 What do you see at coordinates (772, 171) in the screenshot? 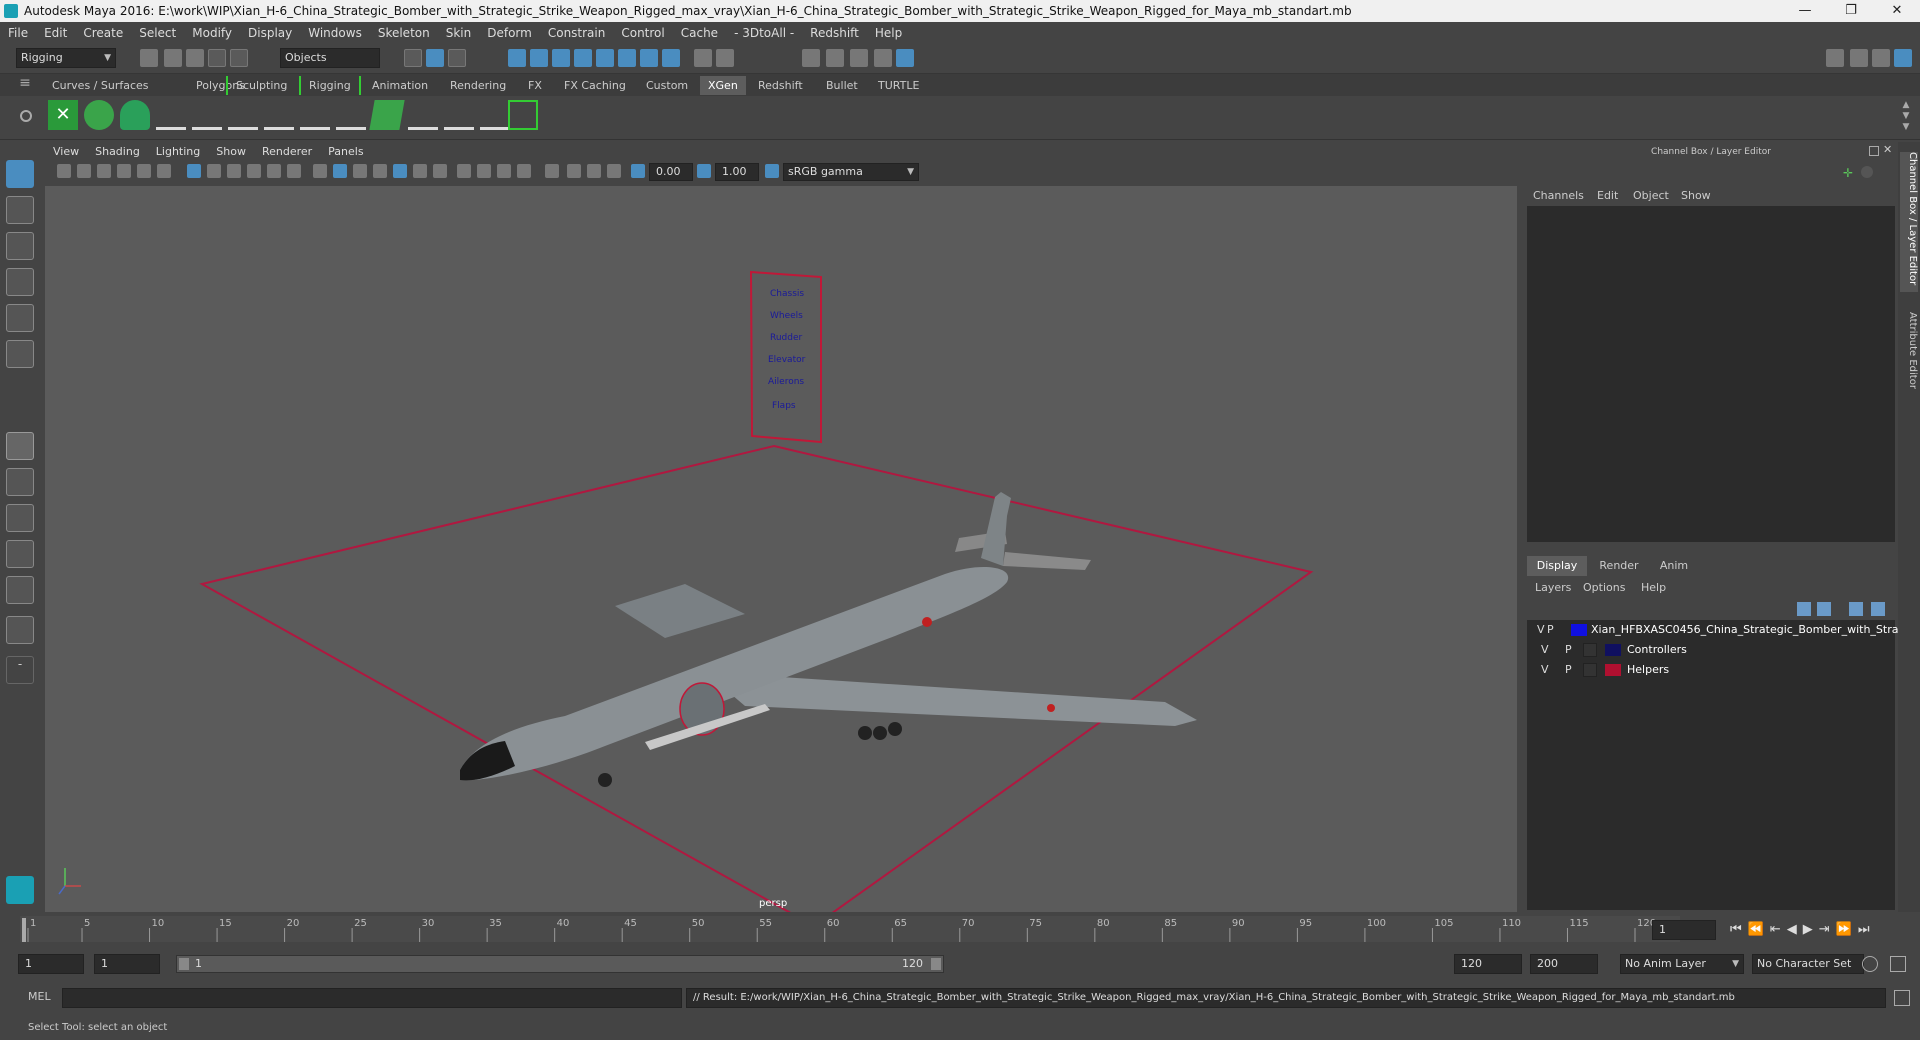
I see `color-management-icon` at bounding box center [772, 171].